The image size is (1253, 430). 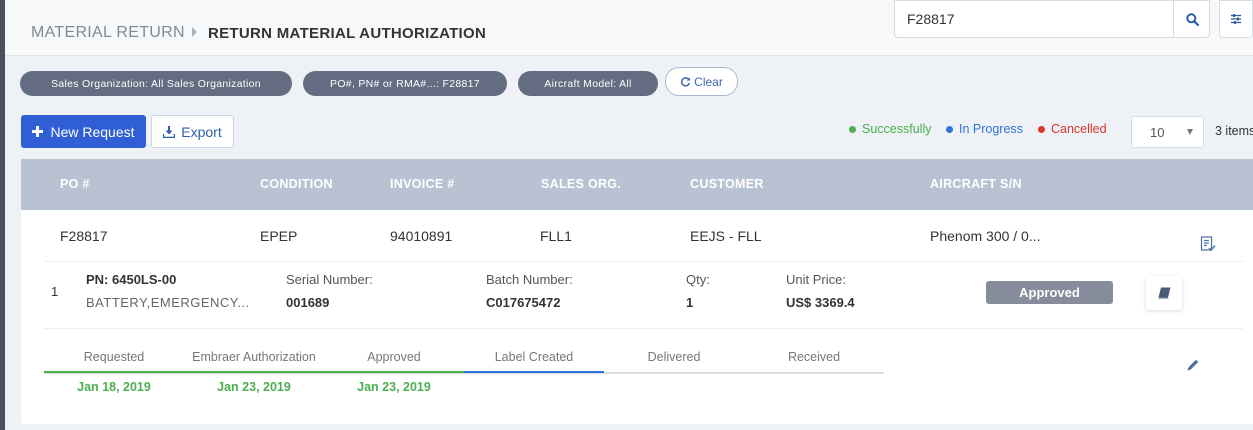 What do you see at coordinates (92, 131) in the screenshot?
I see `new-request-label: New Request` at bounding box center [92, 131].